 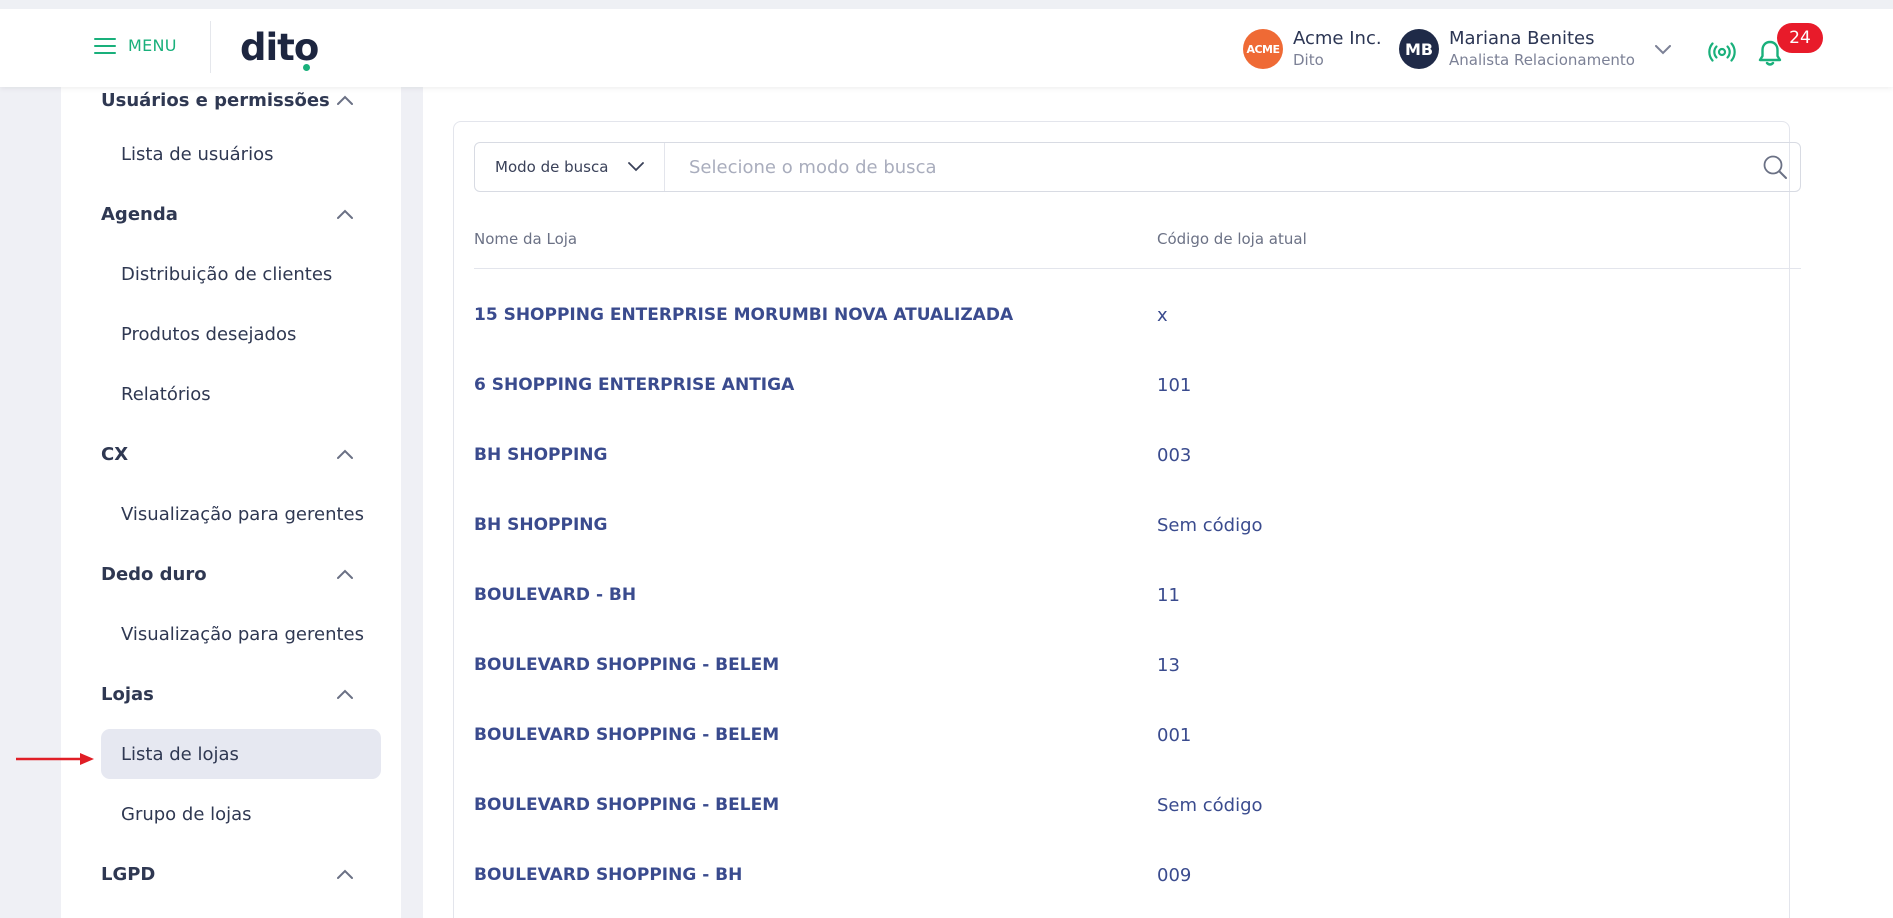 What do you see at coordinates (1137, 875) in the screenshot?
I see `table-row: BOULEVARD SHOPPING - BH 009` at bounding box center [1137, 875].